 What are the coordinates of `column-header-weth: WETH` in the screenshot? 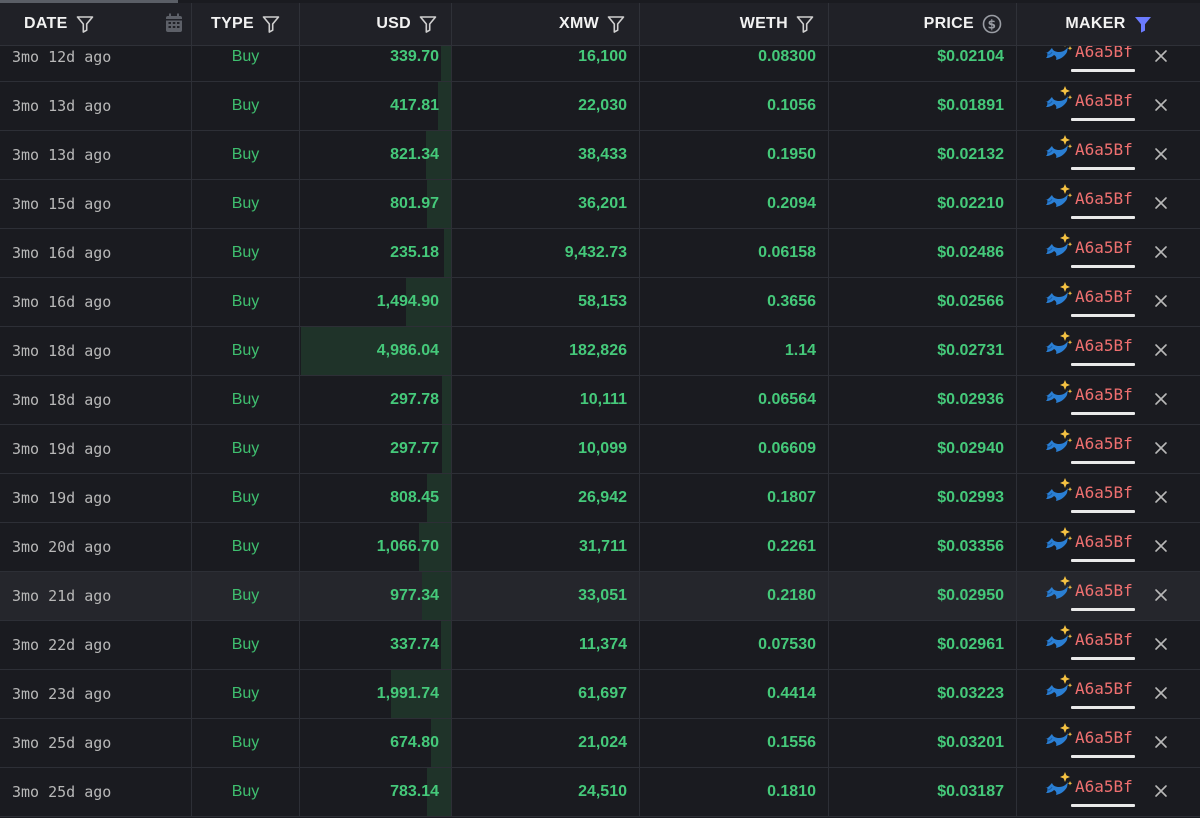 It's located at (734, 24).